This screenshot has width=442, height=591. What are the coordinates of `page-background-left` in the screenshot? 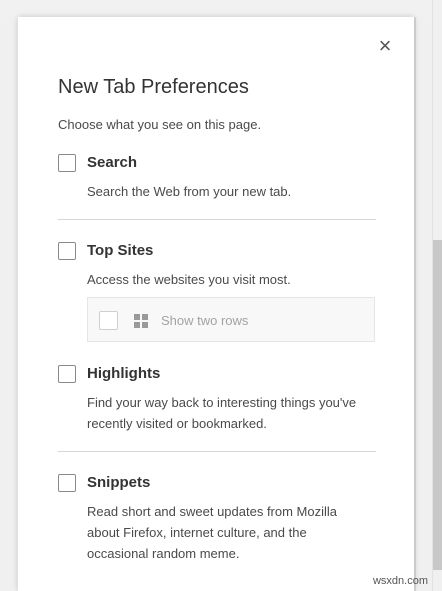 It's located at (9, 304).